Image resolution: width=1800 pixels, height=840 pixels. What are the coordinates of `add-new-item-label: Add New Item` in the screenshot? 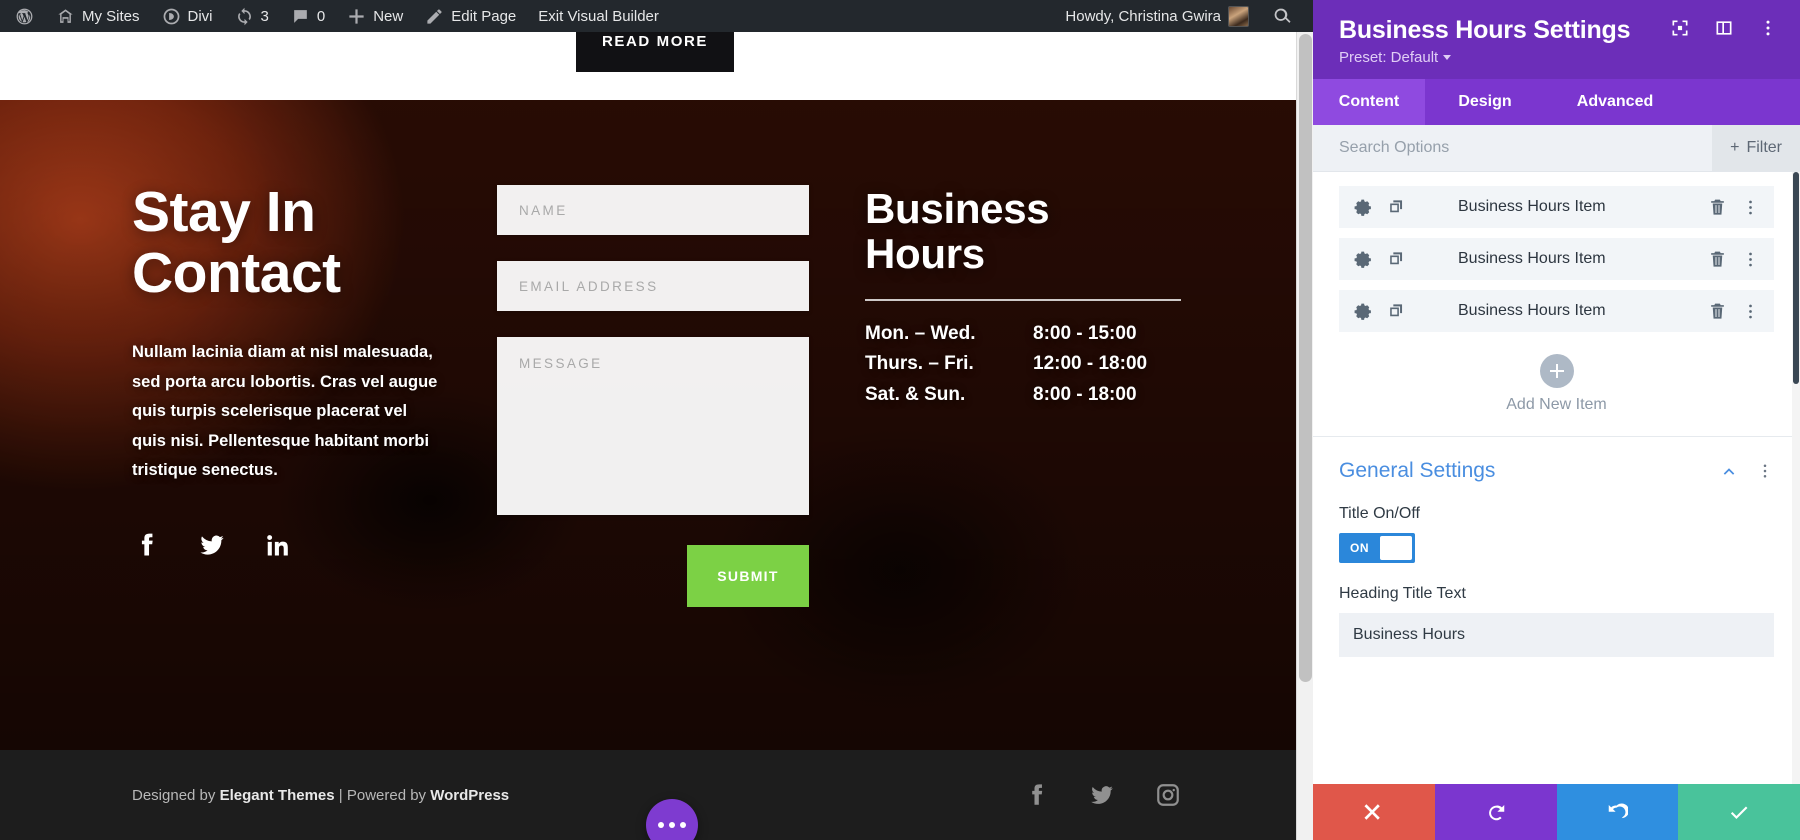 It's located at (1556, 404).